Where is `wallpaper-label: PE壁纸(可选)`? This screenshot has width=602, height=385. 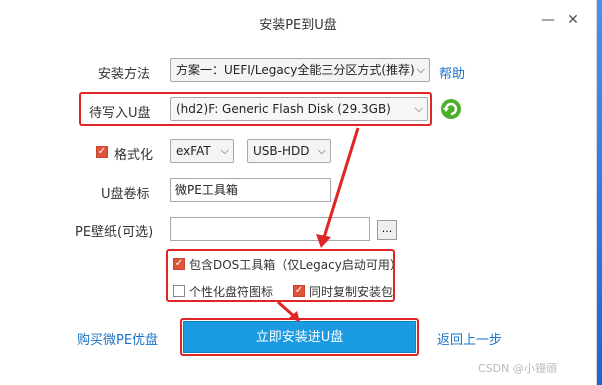
wallpaper-label: PE壁纸(可选) is located at coordinates (114, 232).